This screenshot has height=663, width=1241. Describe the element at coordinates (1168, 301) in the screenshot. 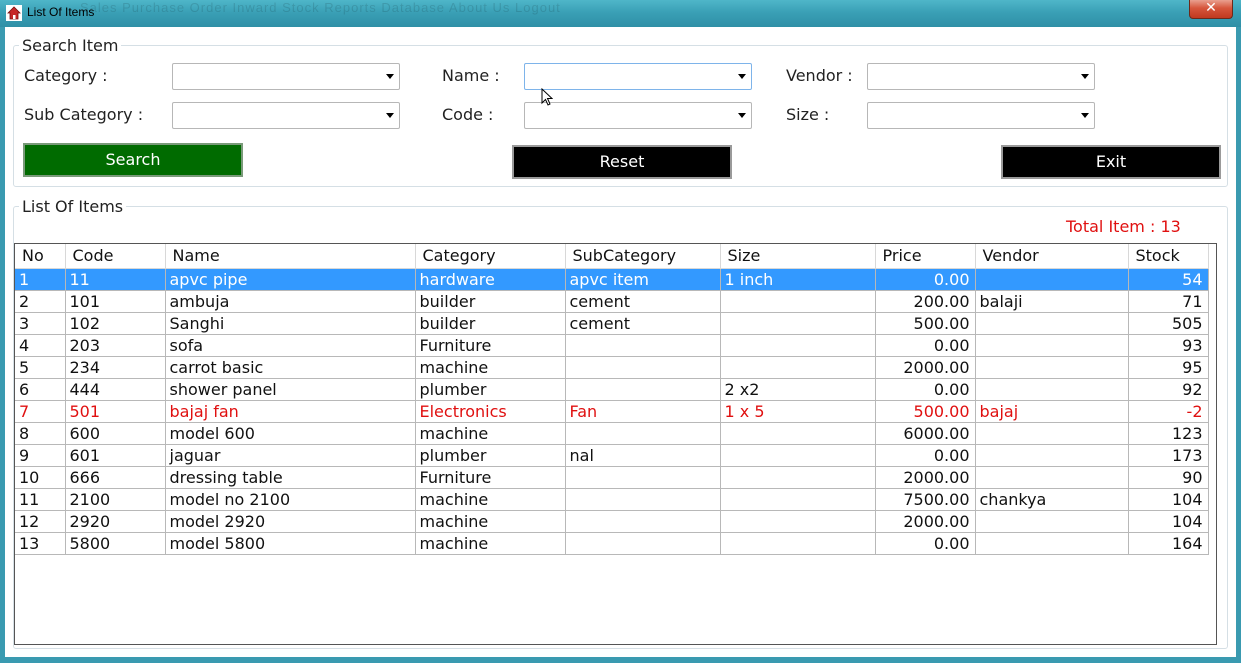

I see `cell-stock: 71` at that location.